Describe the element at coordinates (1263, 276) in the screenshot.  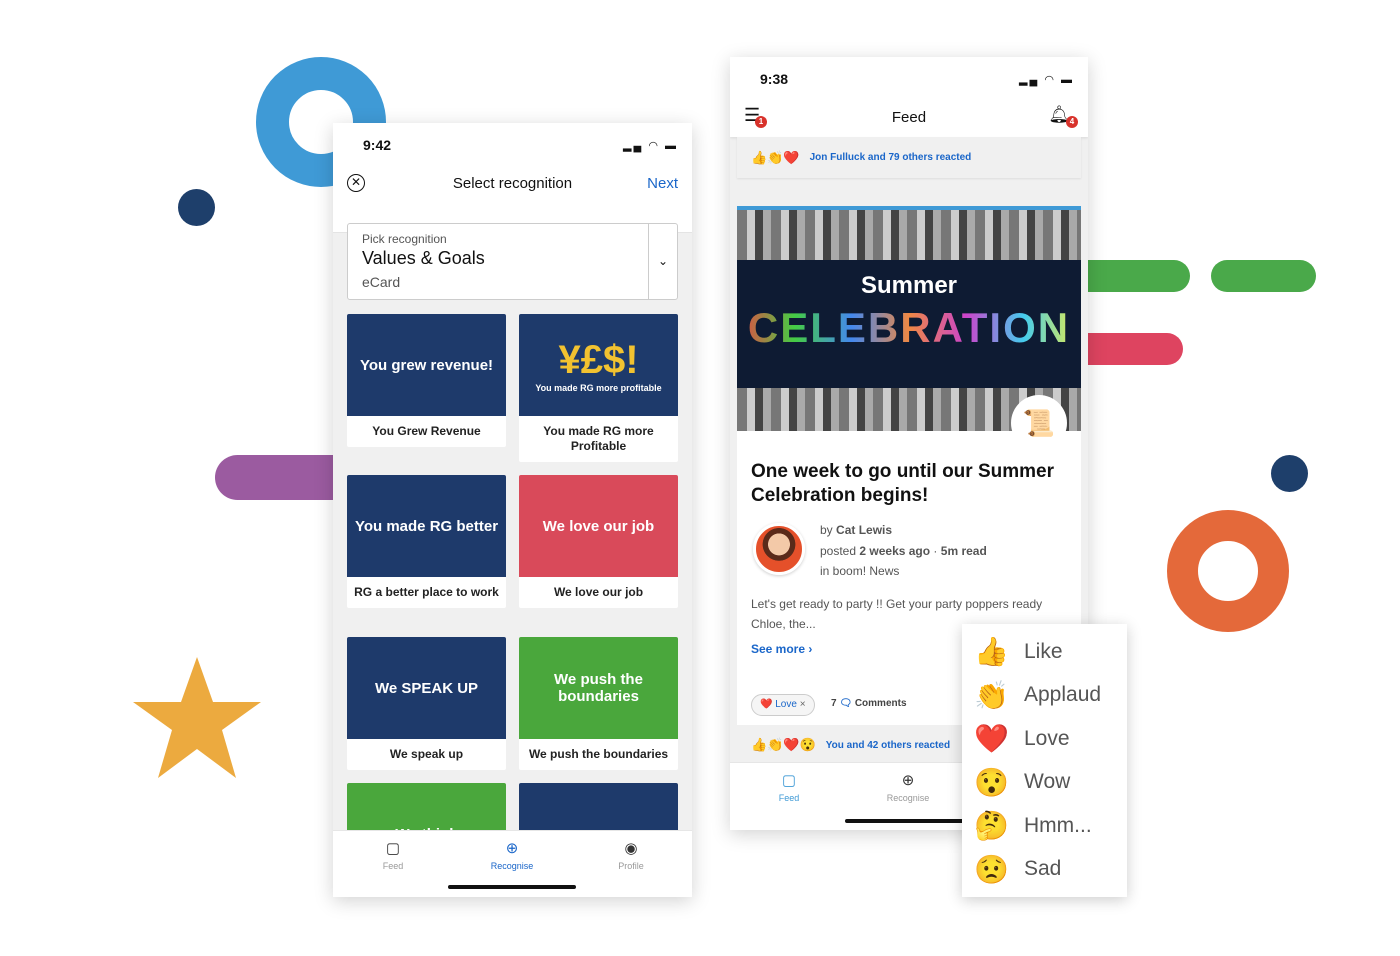
I see `decor-green-pill` at that location.